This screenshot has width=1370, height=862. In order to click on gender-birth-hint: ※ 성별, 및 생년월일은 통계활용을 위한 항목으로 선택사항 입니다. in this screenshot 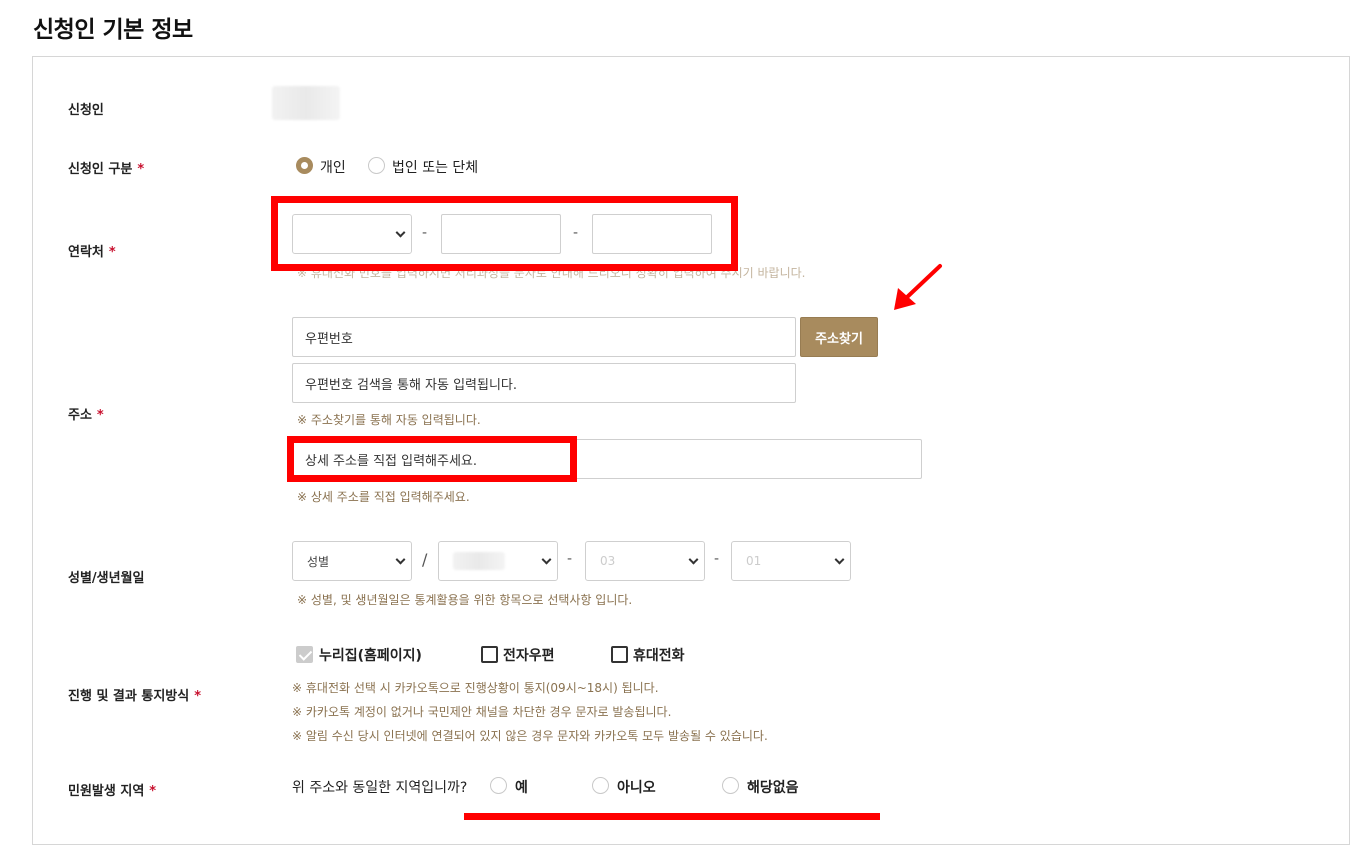, I will do `click(465, 600)`.